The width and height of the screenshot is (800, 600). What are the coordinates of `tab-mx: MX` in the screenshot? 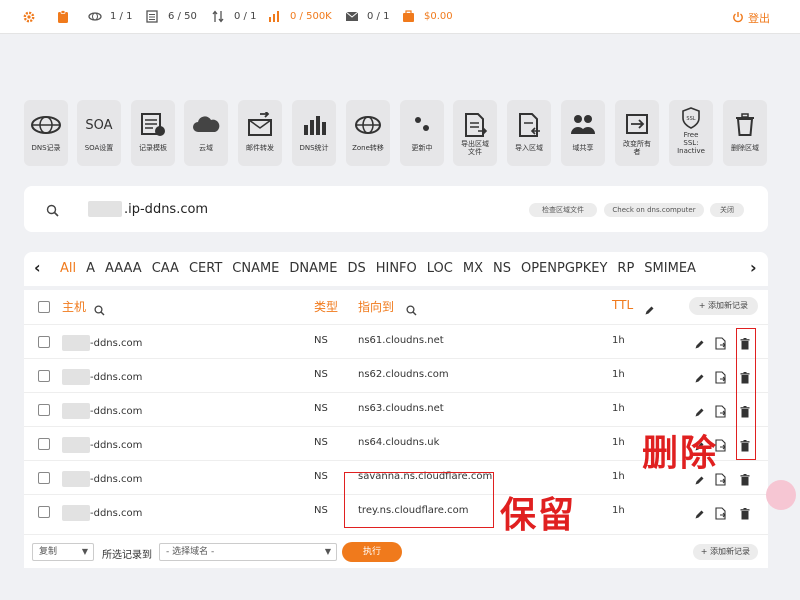 It's located at (473, 268).